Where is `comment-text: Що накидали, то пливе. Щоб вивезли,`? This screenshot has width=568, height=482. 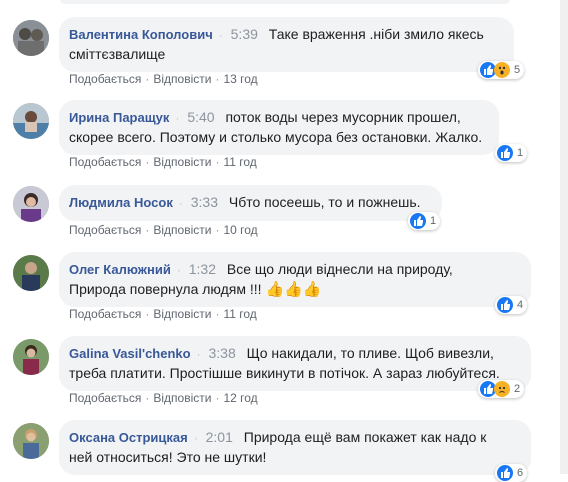 comment-text: Що накидали, то пливе. Щоб вивезли, is located at coordinates (370, 353).